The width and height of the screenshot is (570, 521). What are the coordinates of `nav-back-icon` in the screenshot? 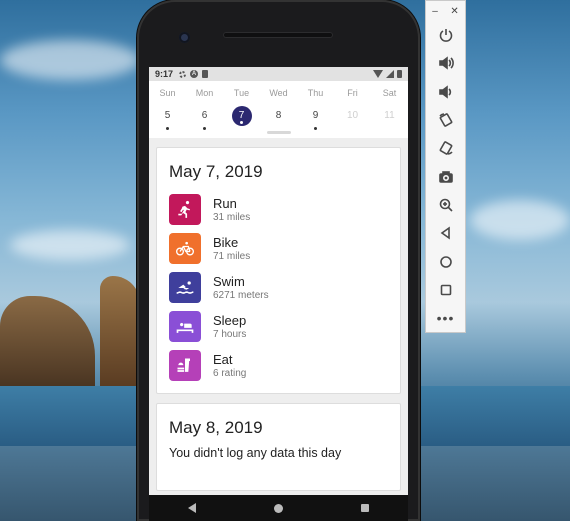 It's located at (192, 508).